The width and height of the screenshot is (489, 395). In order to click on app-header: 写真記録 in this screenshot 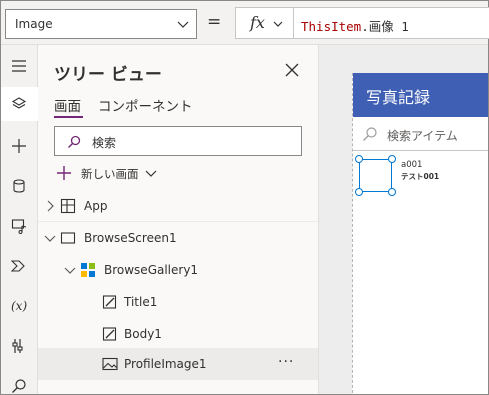, I will do `click(420, 95)`.